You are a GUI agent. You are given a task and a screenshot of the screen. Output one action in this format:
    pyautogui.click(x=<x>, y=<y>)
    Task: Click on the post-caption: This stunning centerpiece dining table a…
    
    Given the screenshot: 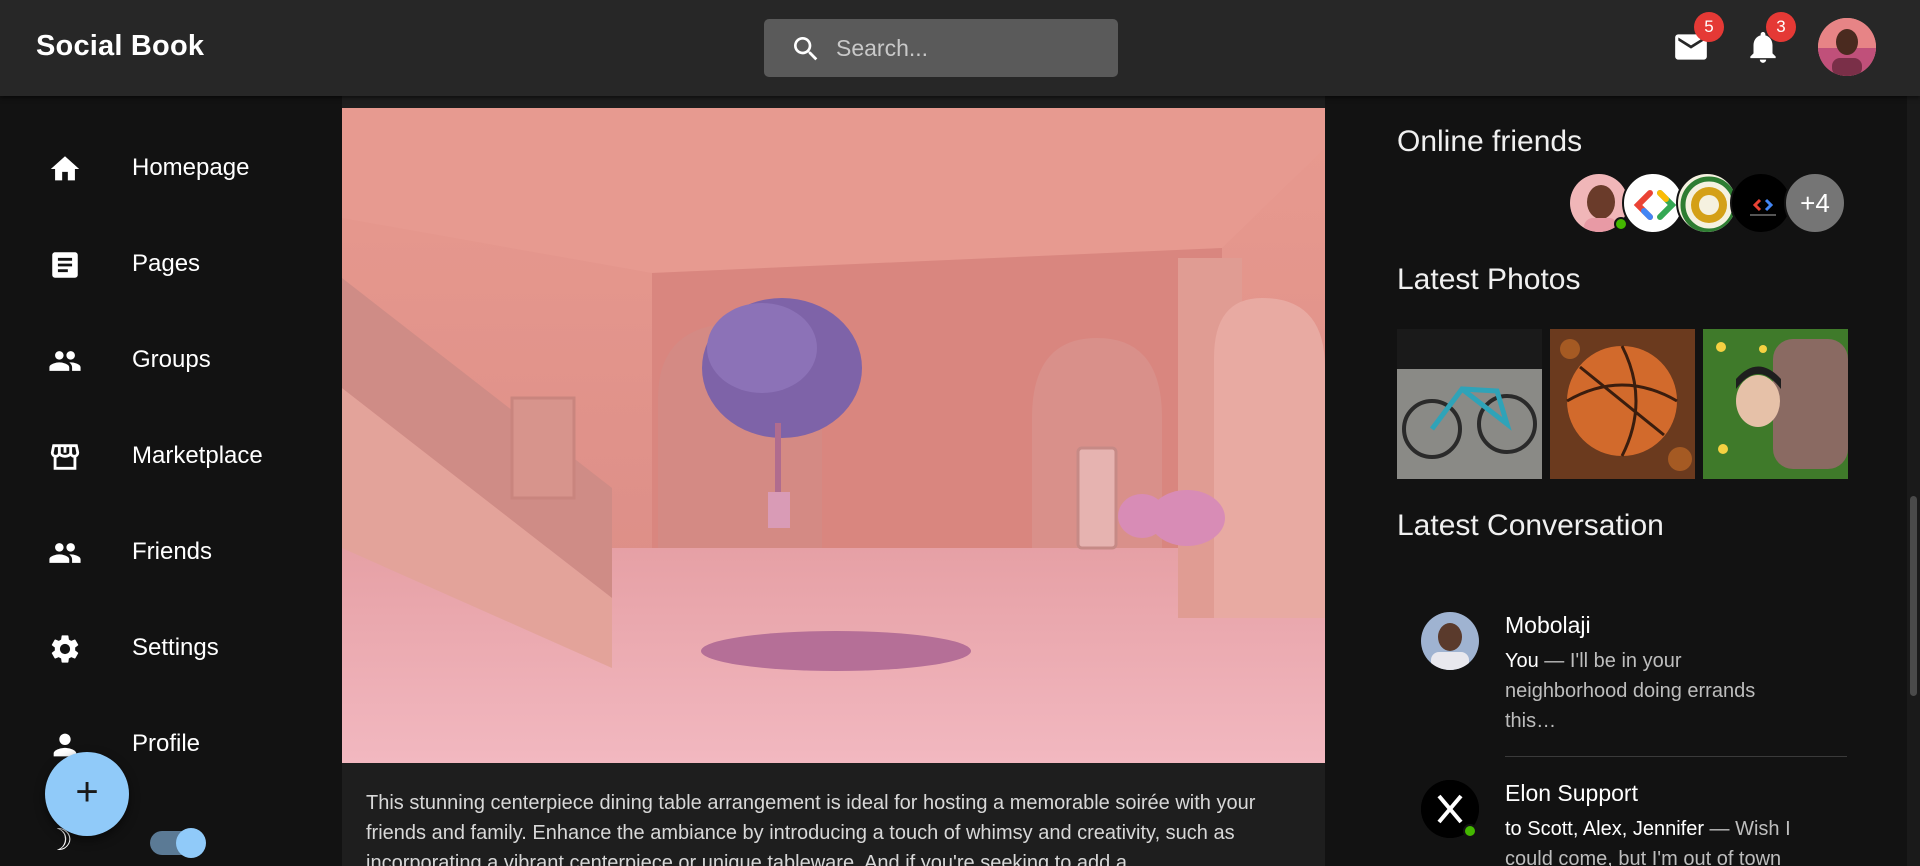 What is the action you would take?
    pyautogui.click(x=811, y=829)
    